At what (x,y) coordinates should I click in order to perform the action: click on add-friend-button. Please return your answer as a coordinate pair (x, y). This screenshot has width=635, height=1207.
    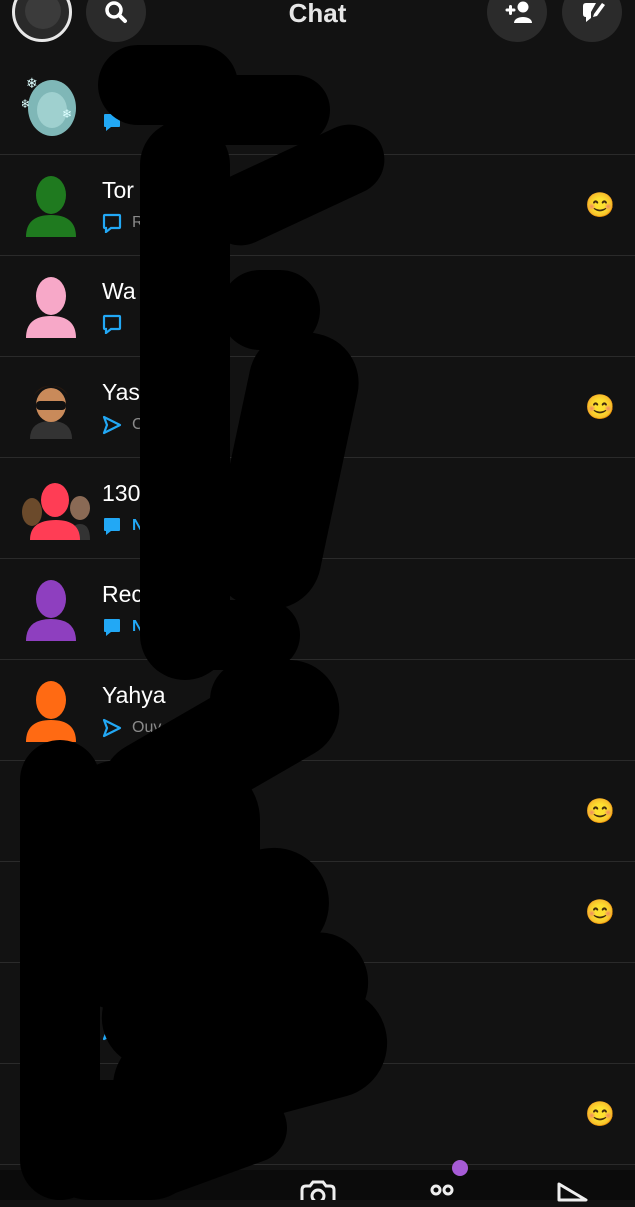
    Looking at the image, I should click on (517, 21).